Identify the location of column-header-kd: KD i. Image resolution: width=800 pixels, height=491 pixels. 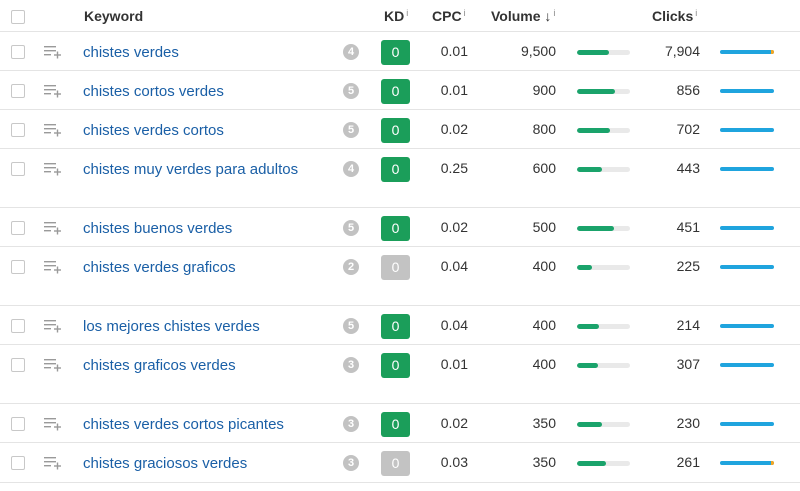
(396, 16).